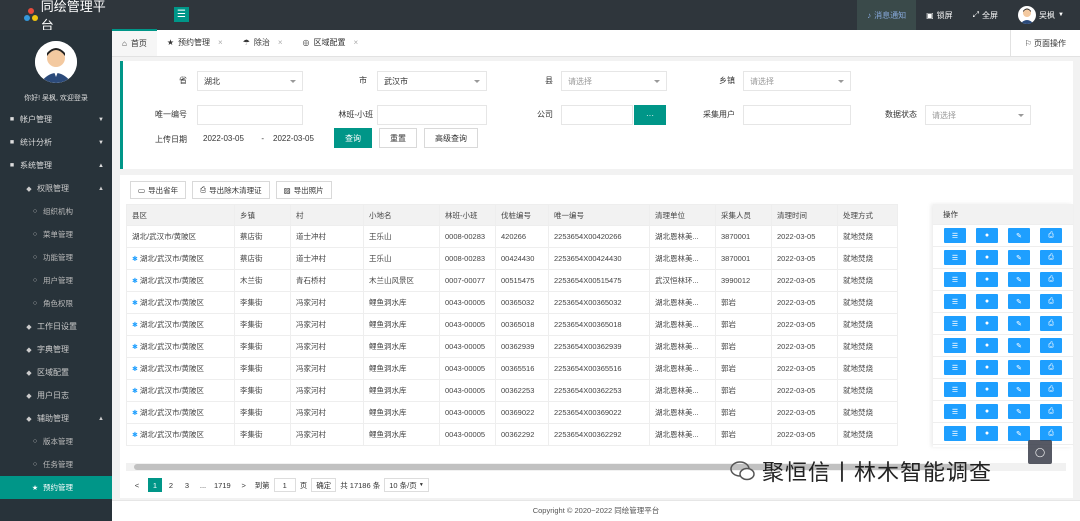 This screenshot has height=521, width=1080. What do you see at coordinates (195, 42) in the screenshot?
I see `tab-reservation: ★ 预约管理 ×` at bounding box center [195, 42].